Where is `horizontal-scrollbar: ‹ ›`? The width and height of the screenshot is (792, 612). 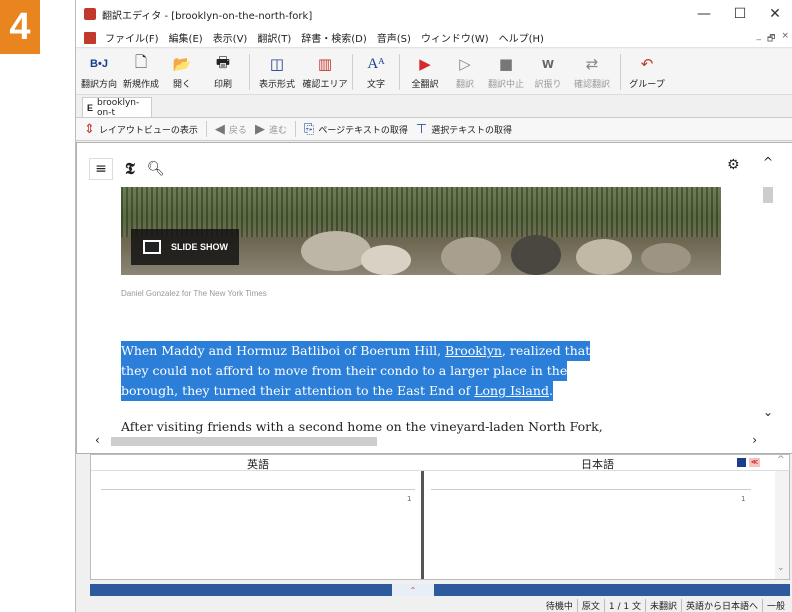
horizontal-scrollbar: ‹ › is located at coordinates (425, 440).